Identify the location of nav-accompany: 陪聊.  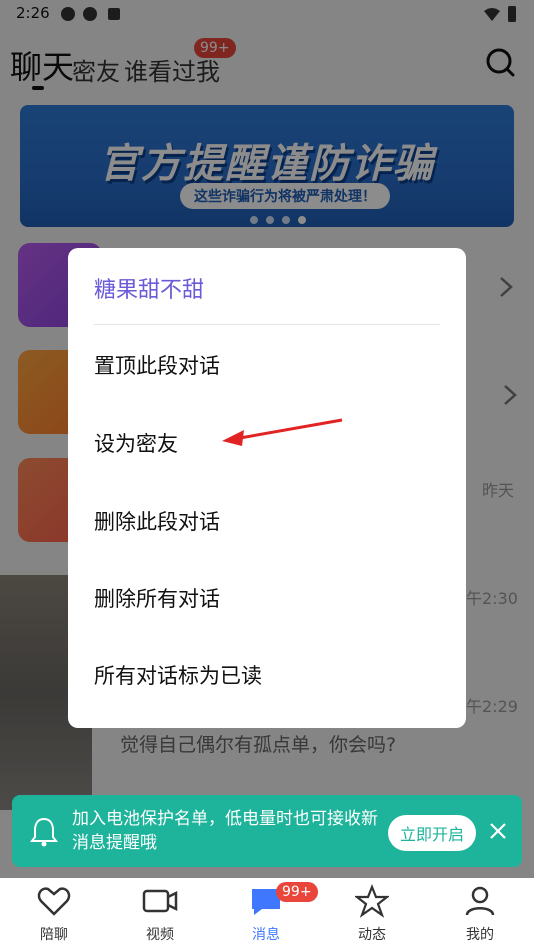
(54, 914).